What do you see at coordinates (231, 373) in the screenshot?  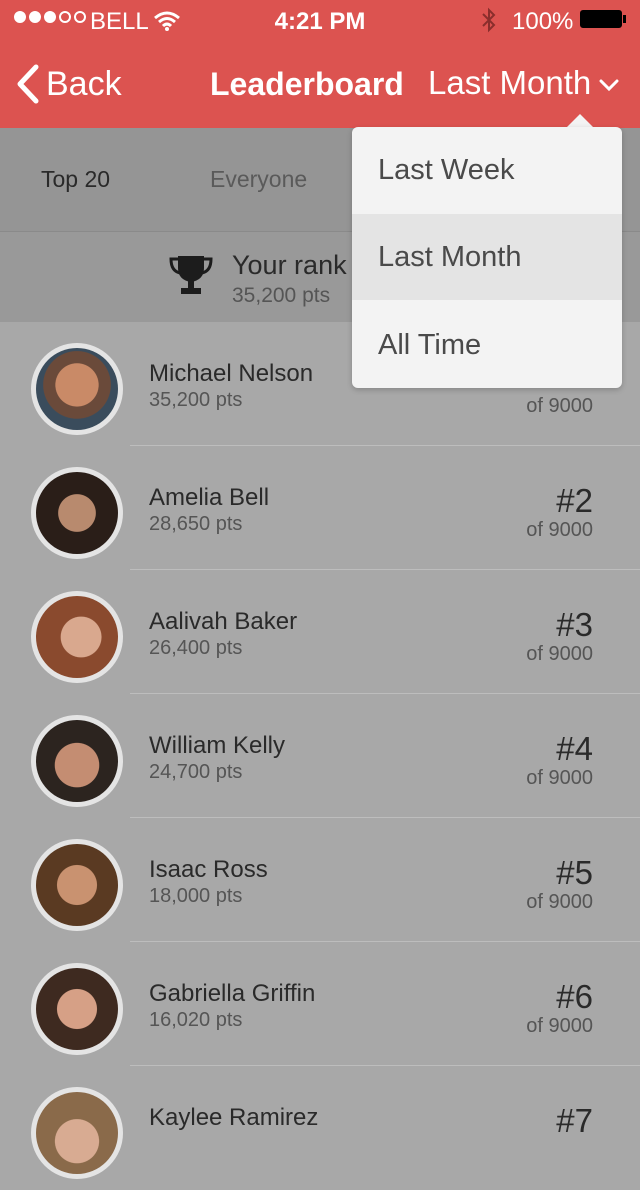 I see `player-name: Michael Nelson` at bounding box center [231, 373].